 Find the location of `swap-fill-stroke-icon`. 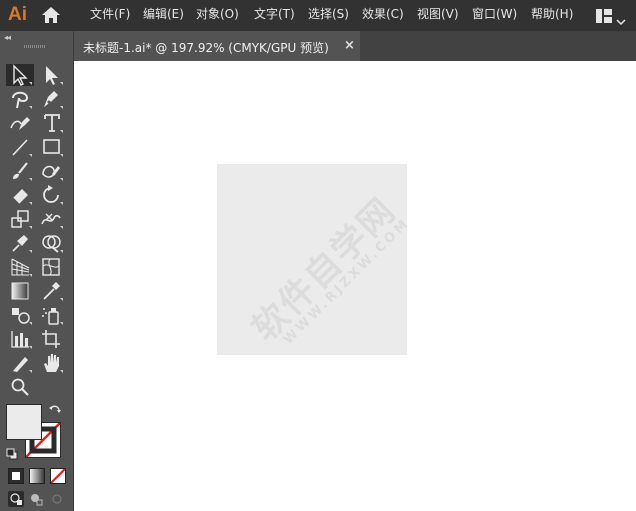

swap-fill-stroke-icon is located at coordinates (55, 412).